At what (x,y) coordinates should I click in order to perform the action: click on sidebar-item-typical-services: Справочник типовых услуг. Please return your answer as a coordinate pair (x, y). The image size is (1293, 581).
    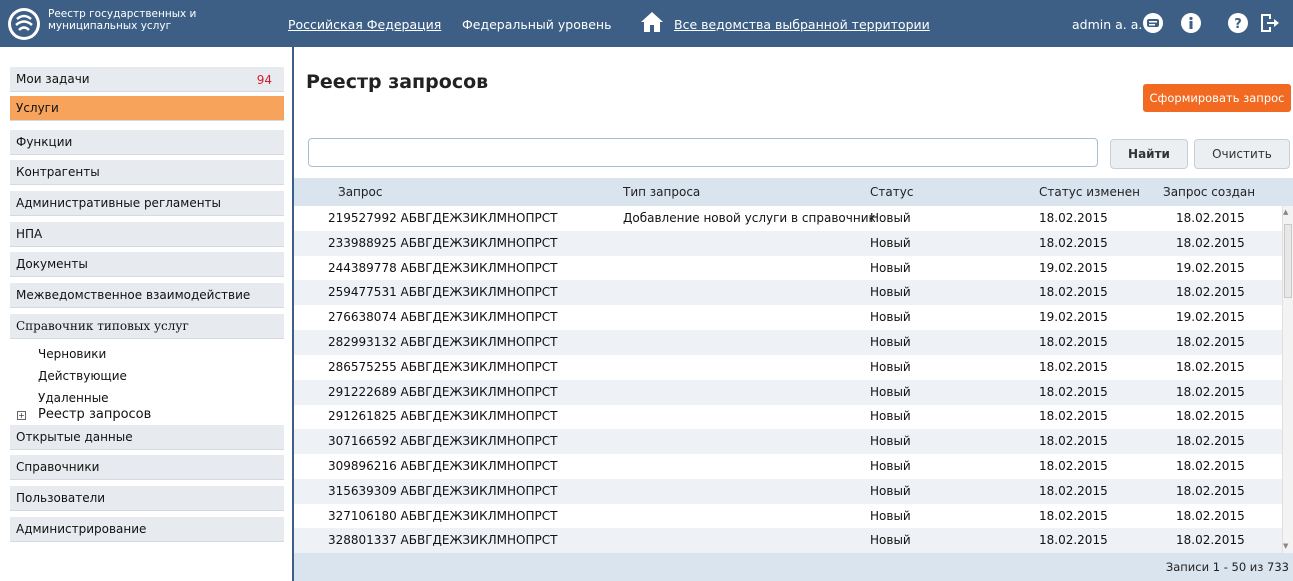
    Looking at the image, I should click on (147, 326).